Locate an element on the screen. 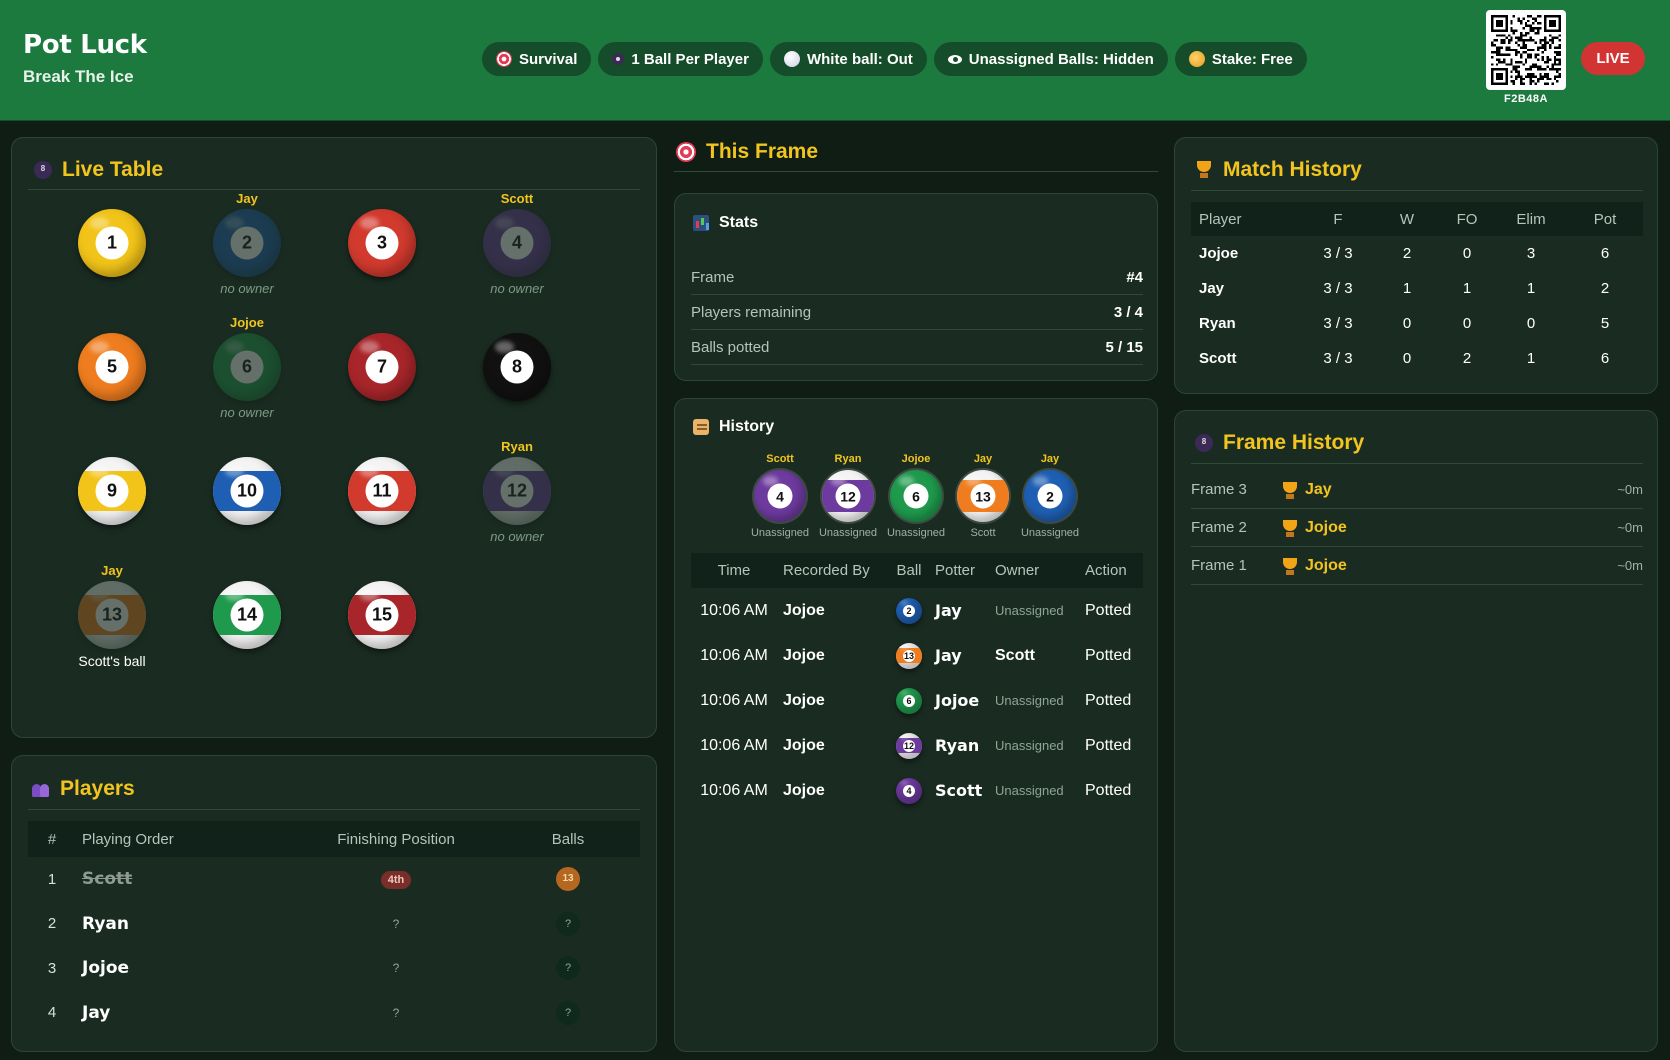 The height and width of the screenshot is (1060, 1670). ball-owner-label: Scott is located at coordinates (517, 198).